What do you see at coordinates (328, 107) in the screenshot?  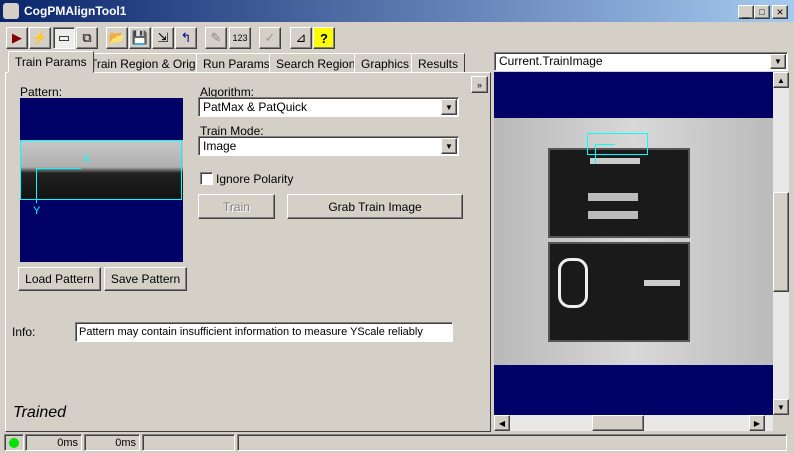 I see `algorithm-select: PatMax & PatQuick ▼` at bounding box center [328, 107].